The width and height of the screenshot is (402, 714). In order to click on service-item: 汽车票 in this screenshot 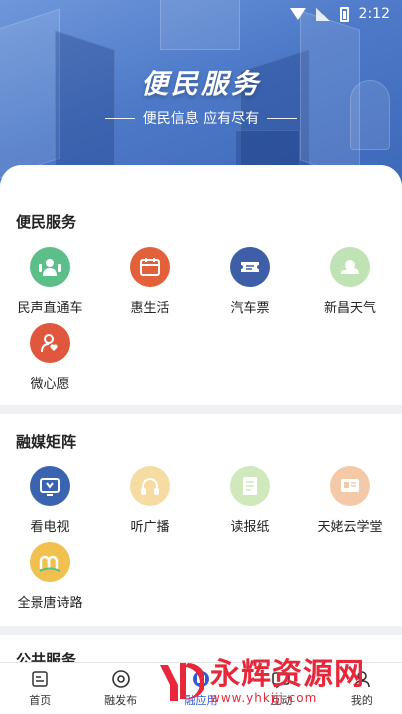, I will do `click(250, 281)`.